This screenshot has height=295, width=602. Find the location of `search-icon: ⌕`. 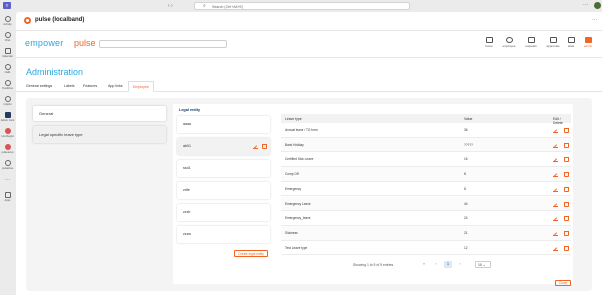

search-icon: ⌕ is located at coordinates (204, 6).